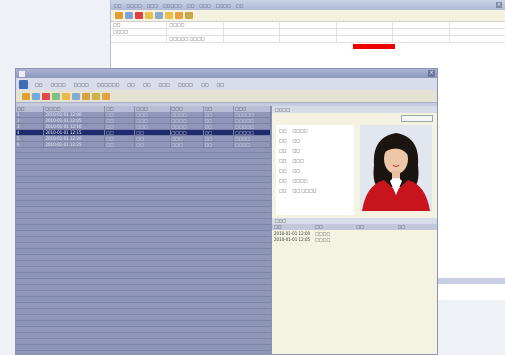  I want to click on table-row: 6 2010-01-01 12:25 □□ □□ □□□ □□ □□□□, so click(144, 145).